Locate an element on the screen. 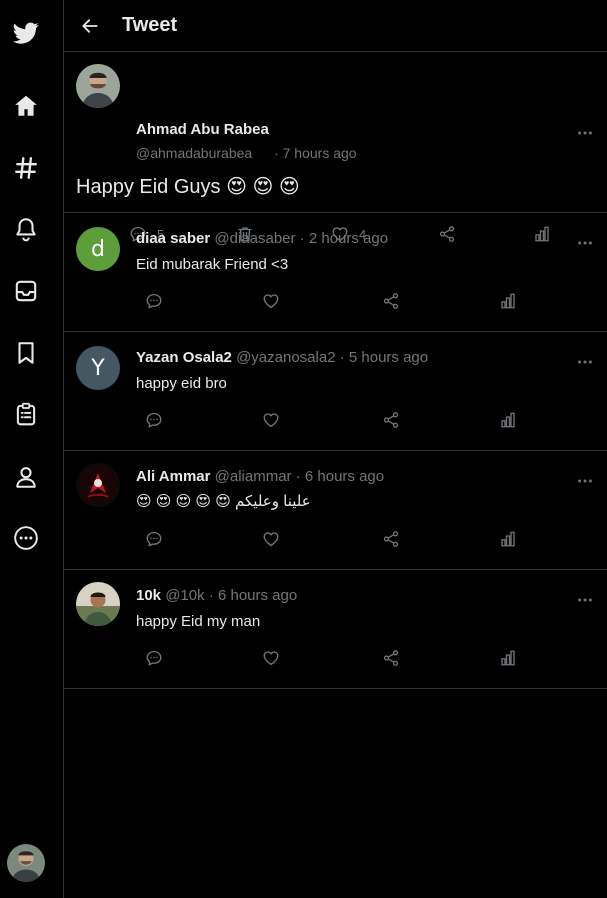 The height and width of the screenshot is (898, 607). author-handle: @yazanosala2 is located at coordinates (285, 357).